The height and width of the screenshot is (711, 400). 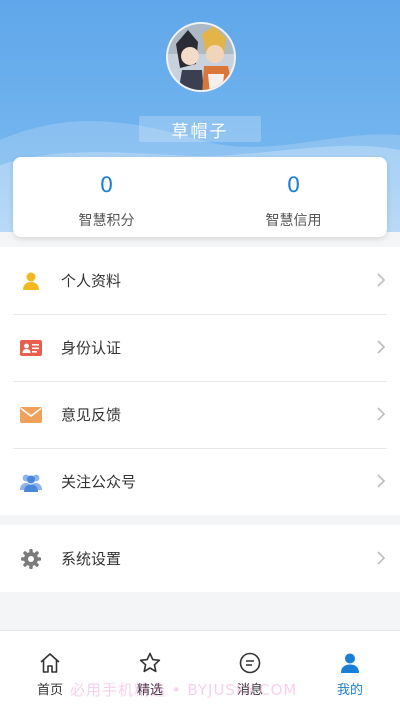 I want to click on tab-mine: 我的, so click(x=350, y=671).